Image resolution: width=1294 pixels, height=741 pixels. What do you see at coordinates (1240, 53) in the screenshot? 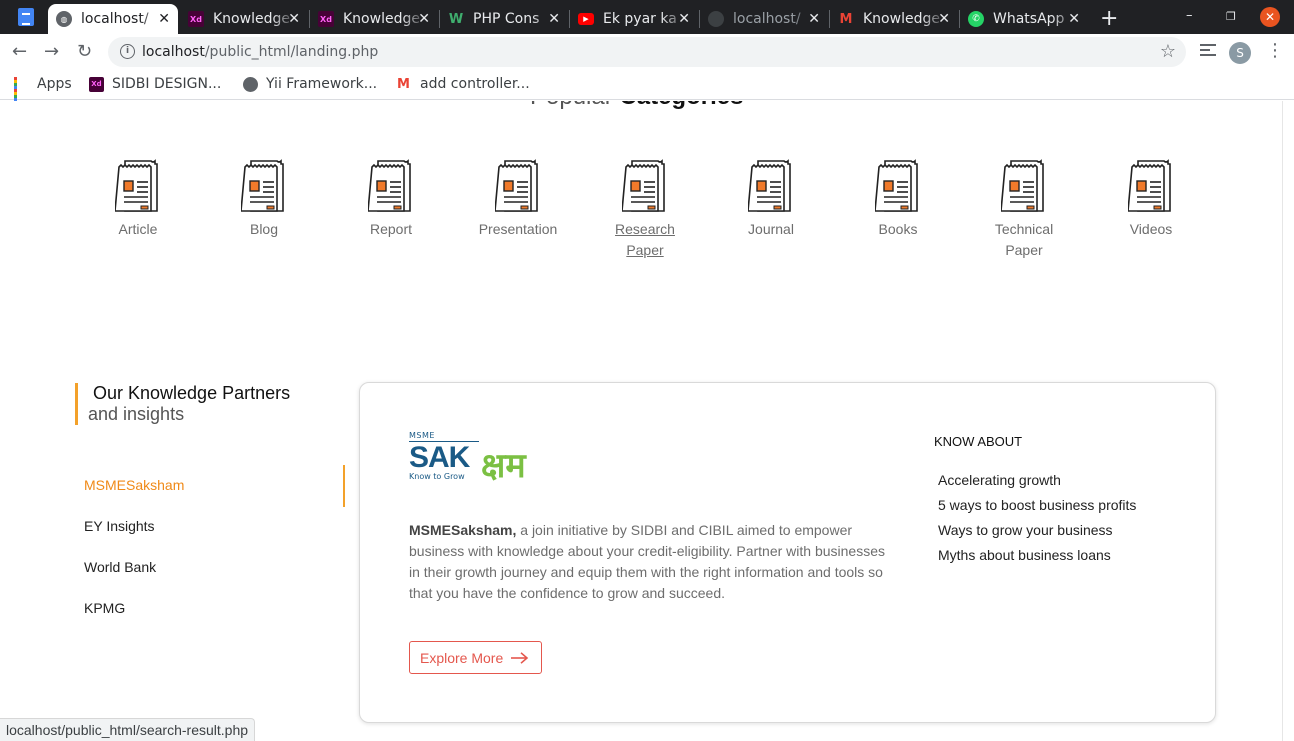
I see `profile-avatar: S` at bounding box center [1240, 53].